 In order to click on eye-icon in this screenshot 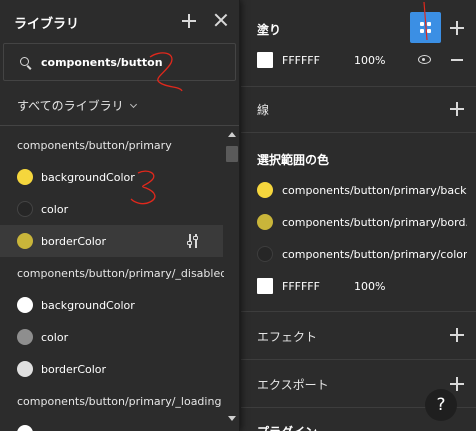, I will do `click(424, 59)`.